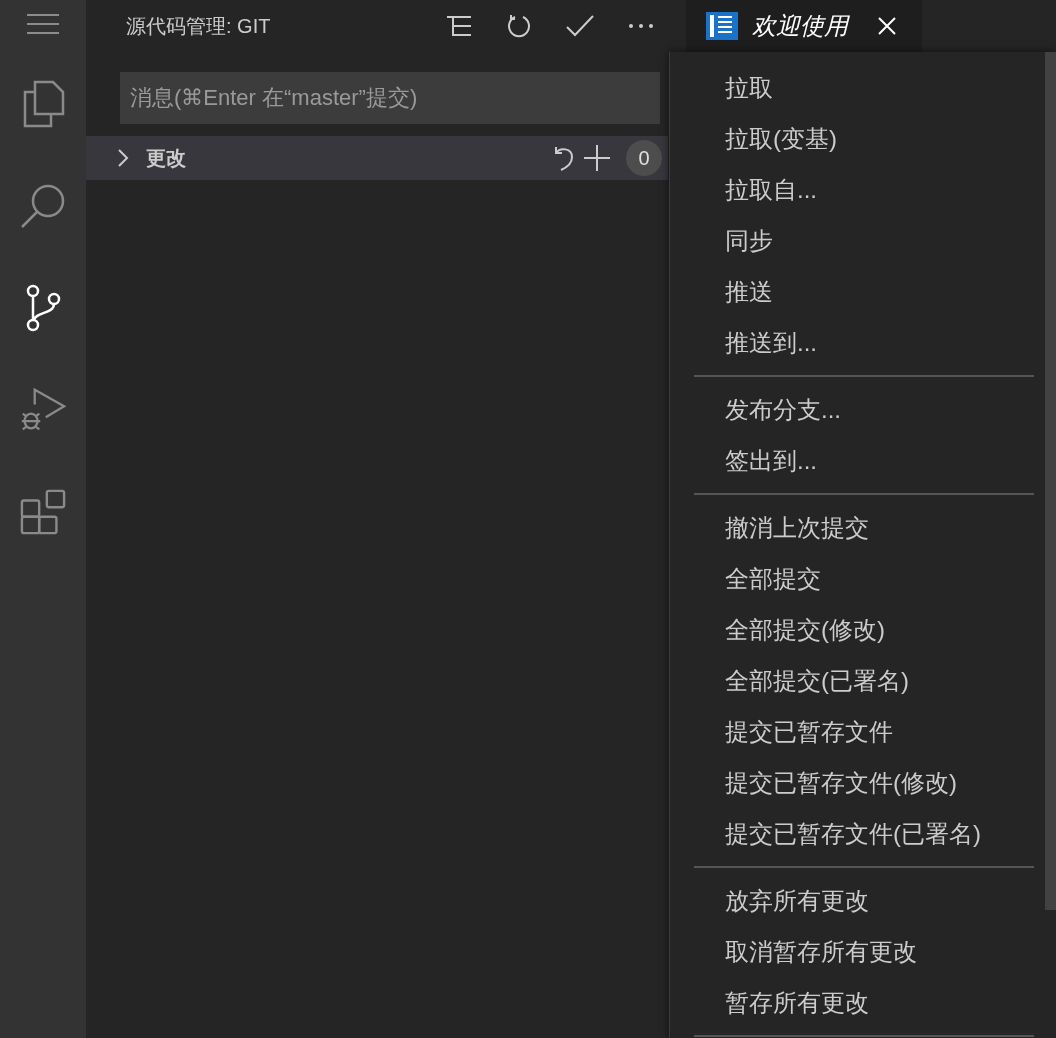  I want to click on menu-item: 全部提交(已署名), so click(864, 680).